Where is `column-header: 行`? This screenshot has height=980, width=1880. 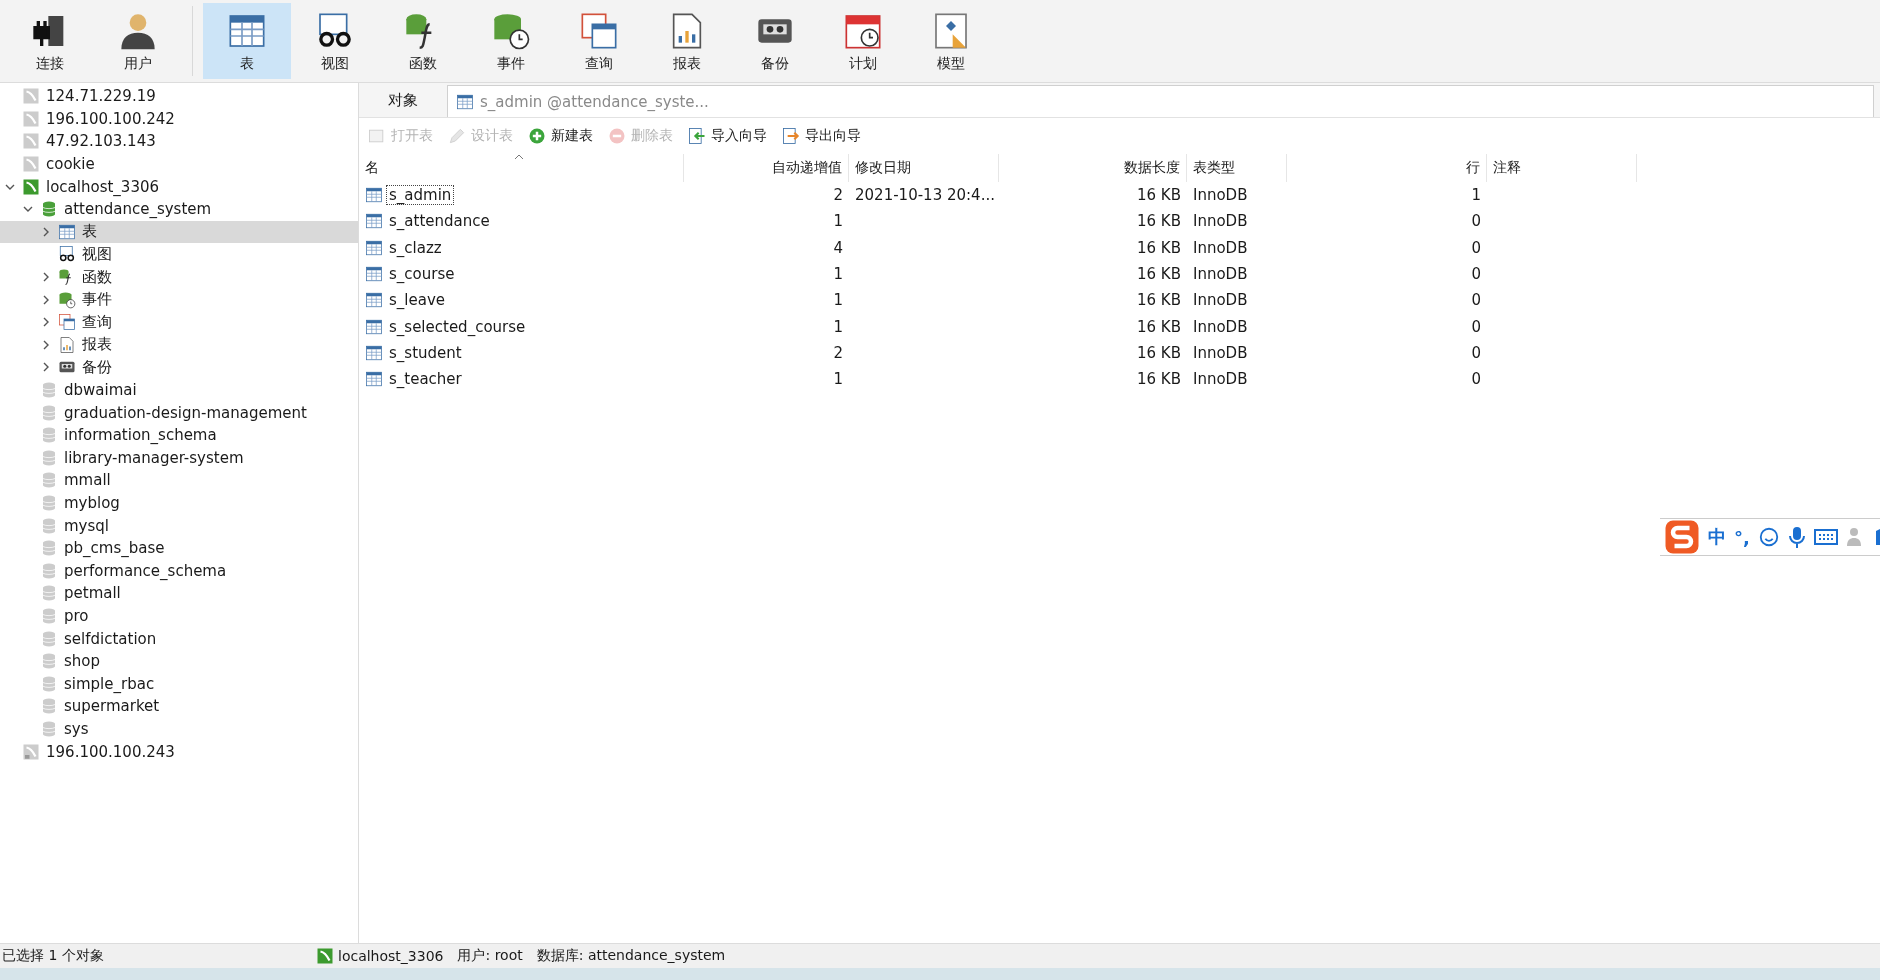 column-header: 行 is located at coordinates (1387, 168).